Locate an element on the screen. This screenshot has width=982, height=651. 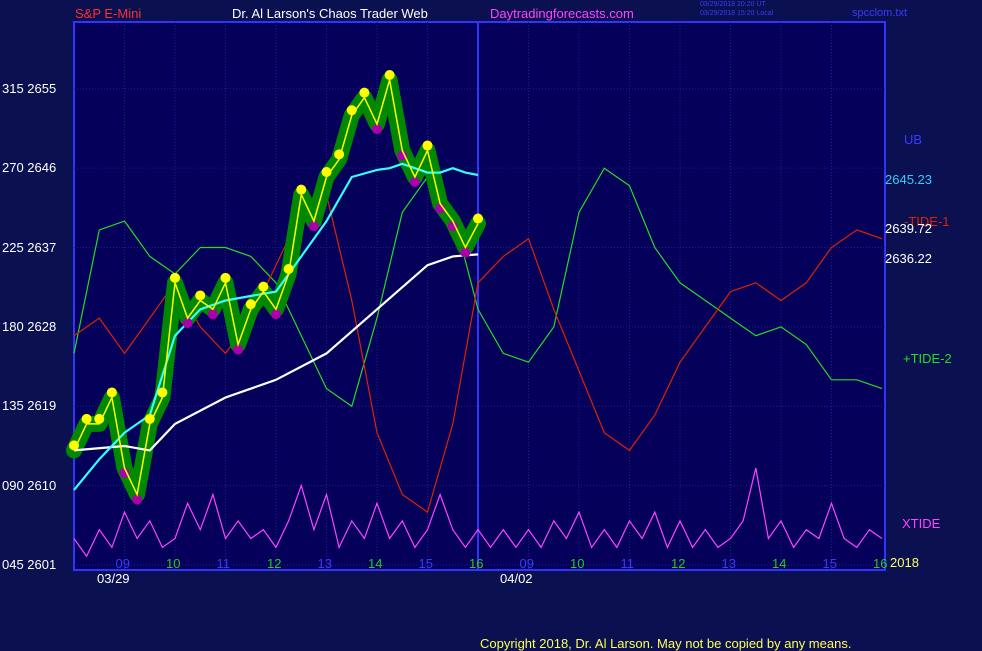
cyan-value-label: 2645.23 is located at coordinates (908, 179).